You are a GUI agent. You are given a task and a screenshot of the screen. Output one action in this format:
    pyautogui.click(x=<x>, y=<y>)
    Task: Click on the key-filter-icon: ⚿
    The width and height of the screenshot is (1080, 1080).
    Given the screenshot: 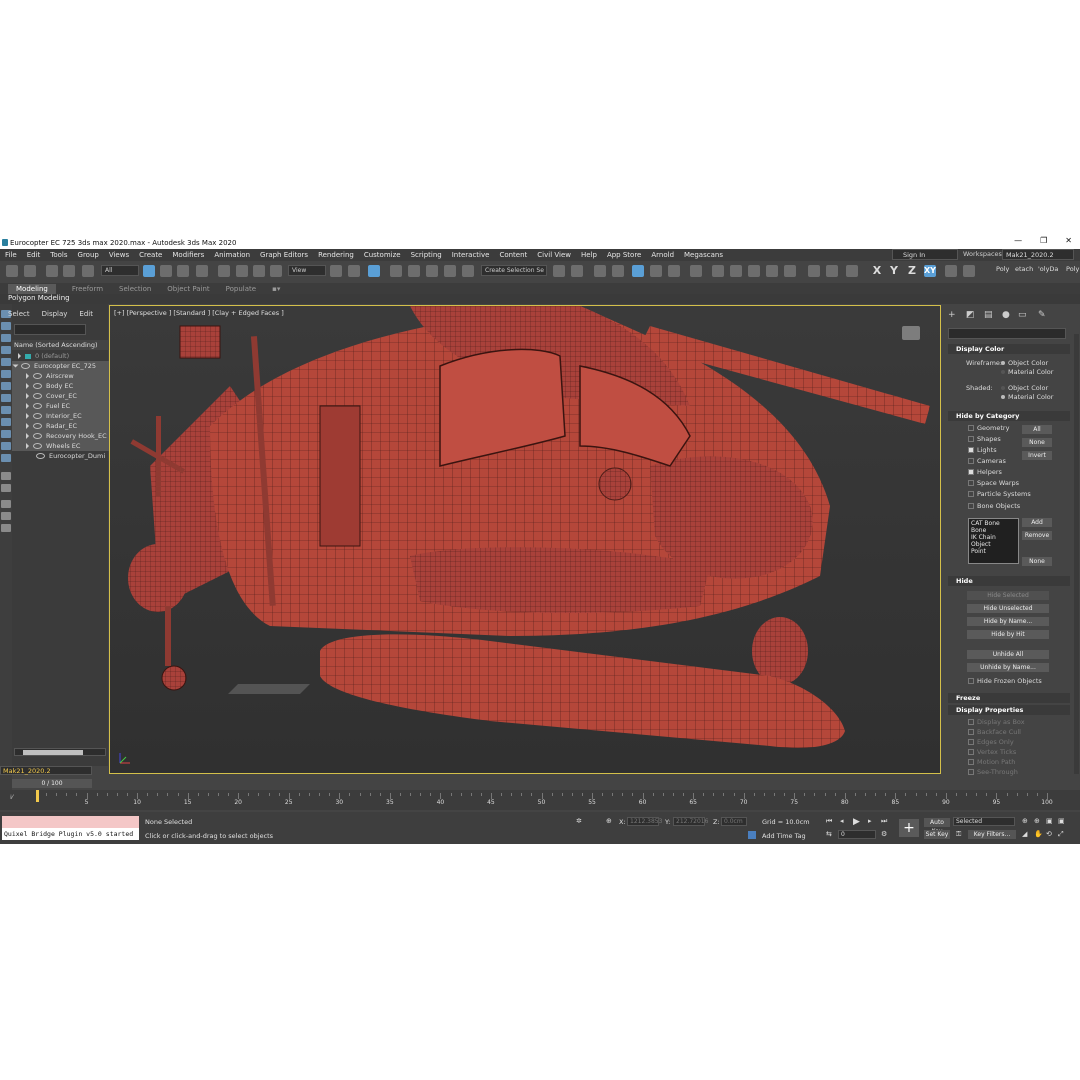 What is the action you would take?
    pyautogui.click(x=960, y=834)
    